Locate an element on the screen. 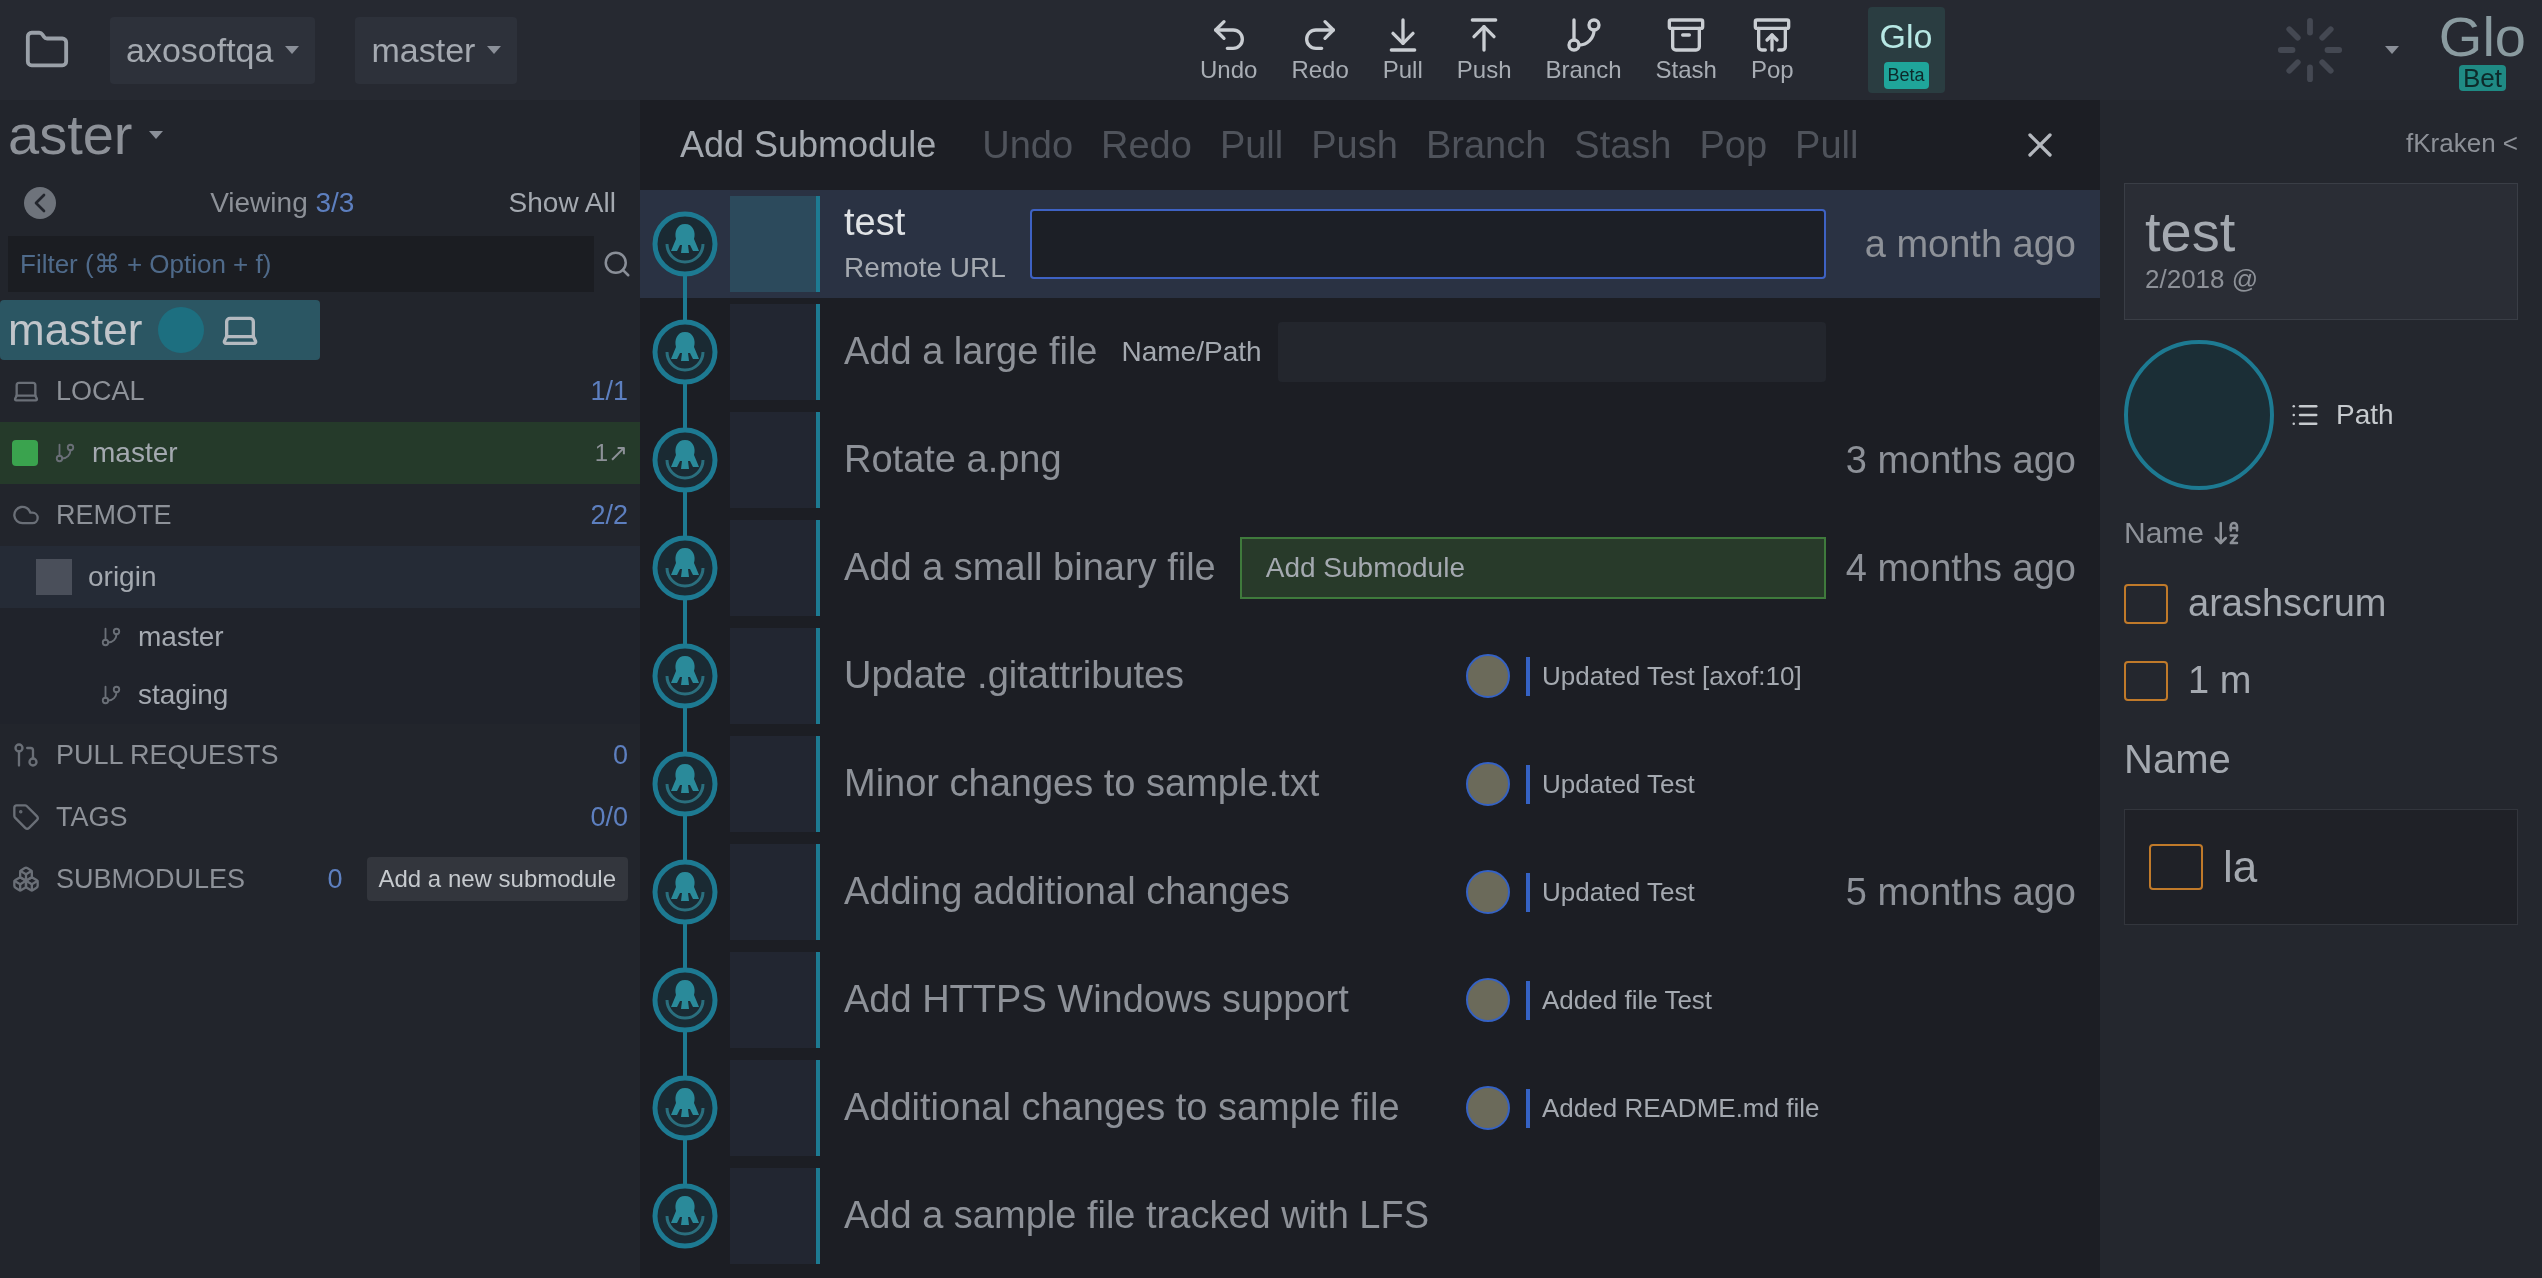 Image resolution: width=2542 pixels, height=1278 pixels. commit-time: 5 months ago is located at coordinates (1960, 891).